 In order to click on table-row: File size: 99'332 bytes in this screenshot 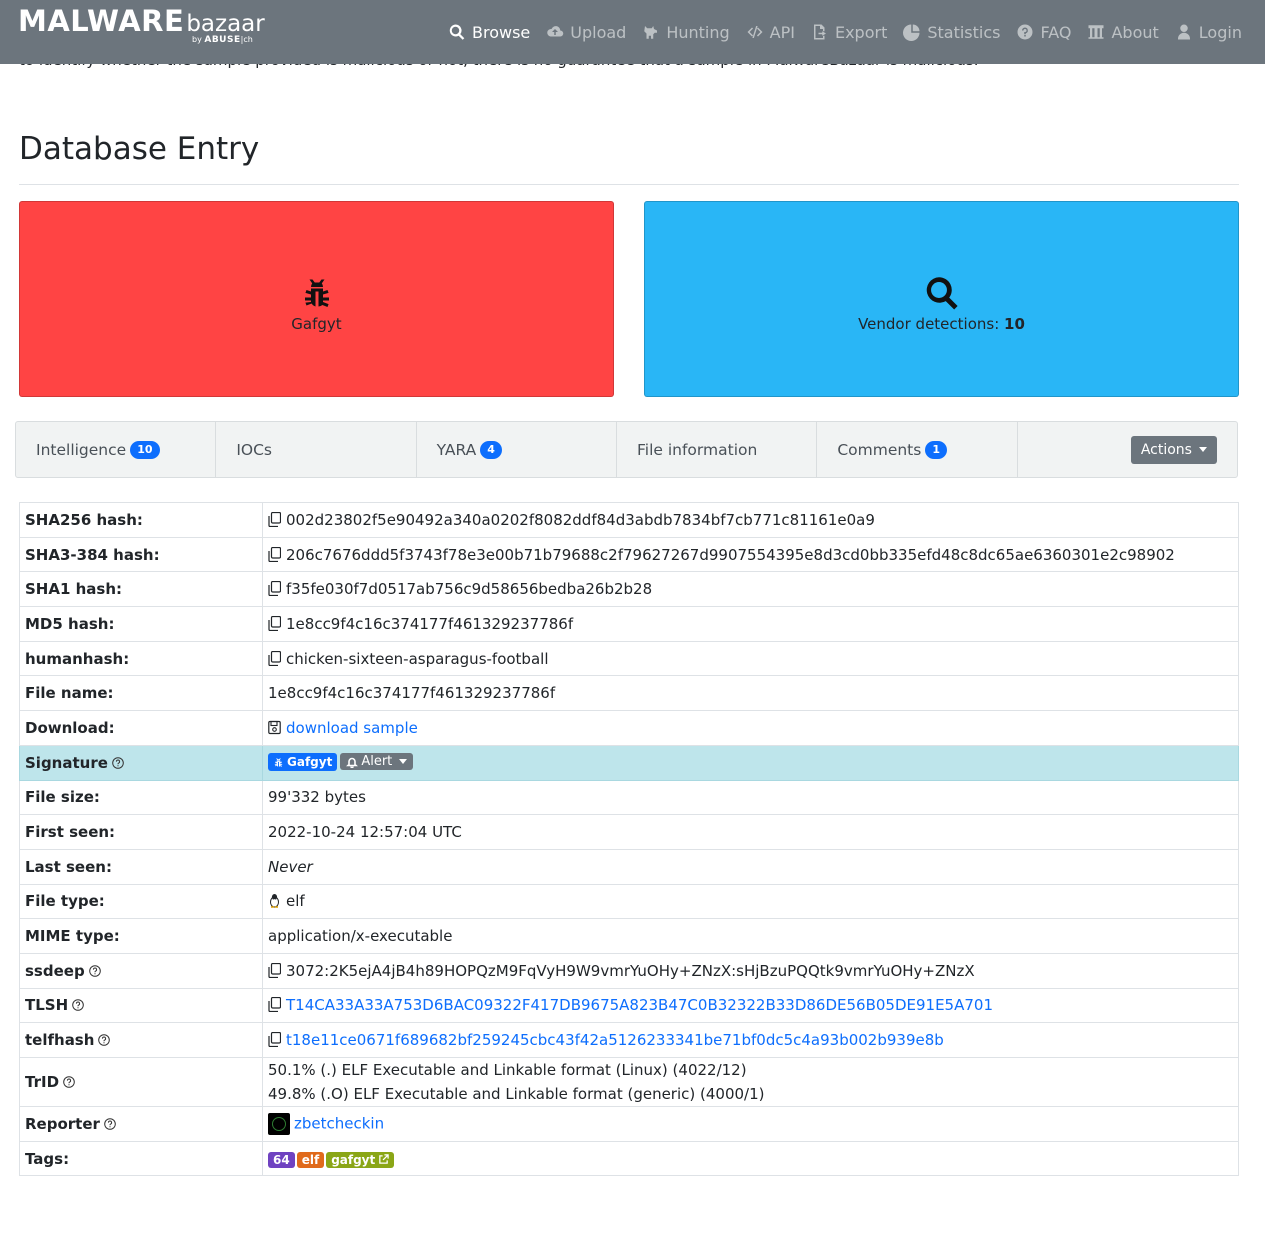, I will do `click(629, 797)`.